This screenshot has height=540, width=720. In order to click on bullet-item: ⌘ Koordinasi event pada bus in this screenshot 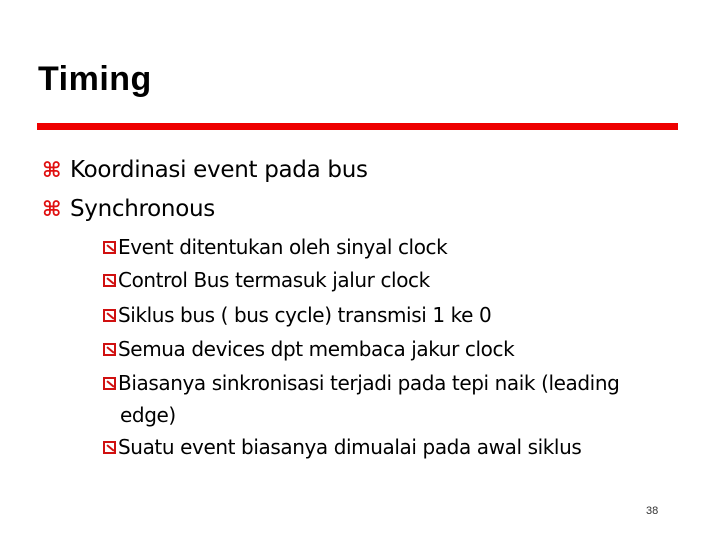, I will do `click(205, 170)`.